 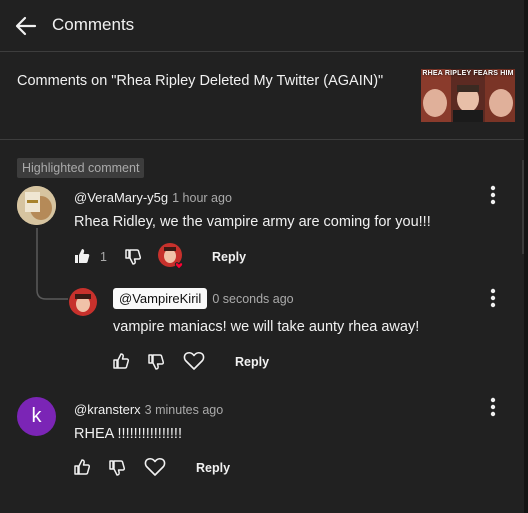 I want to click on comment-text: RHEA !!!!!!!!!!!!!!!!, so click(x=128, y=434).